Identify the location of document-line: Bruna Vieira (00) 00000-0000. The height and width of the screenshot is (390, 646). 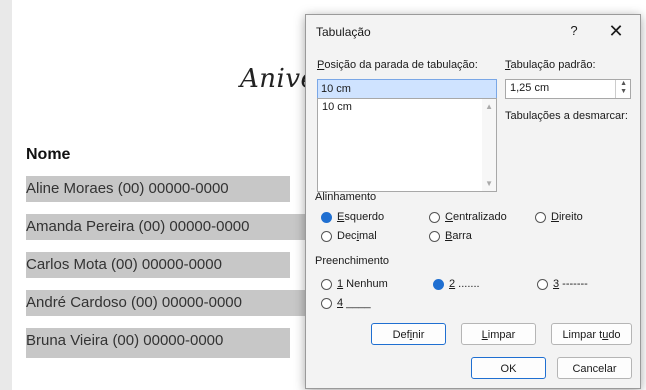
(158, 343).